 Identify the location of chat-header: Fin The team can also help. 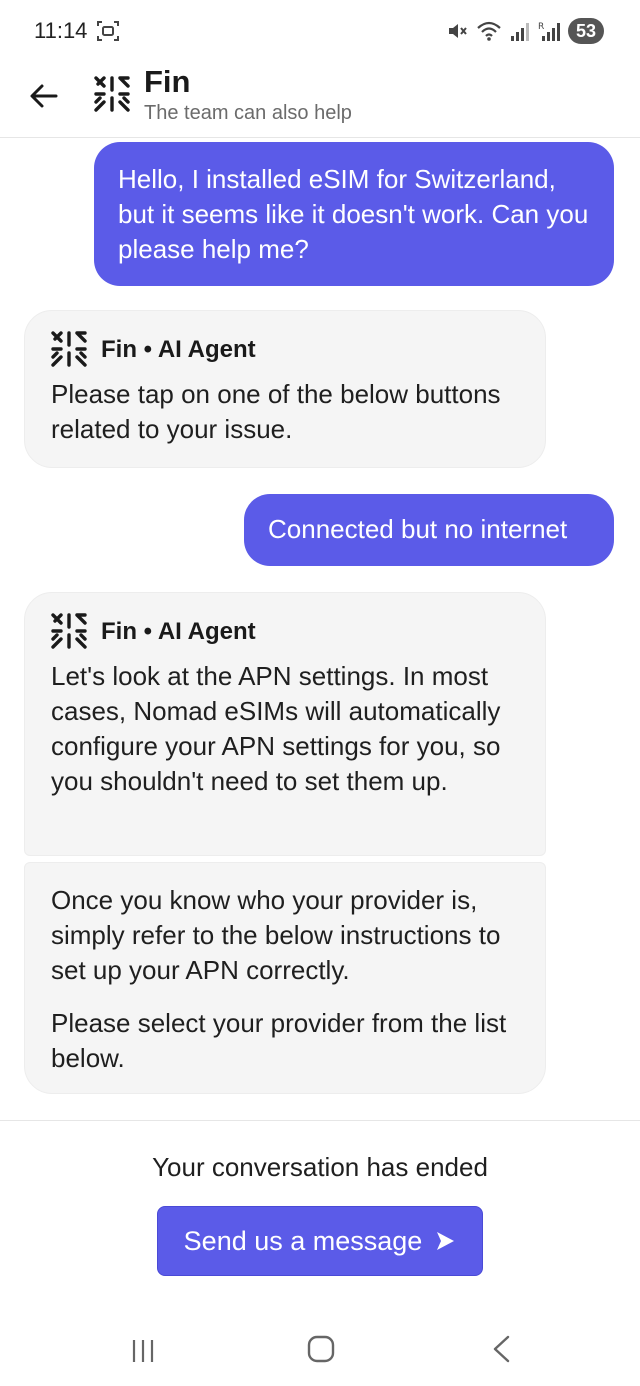
(320, 100).